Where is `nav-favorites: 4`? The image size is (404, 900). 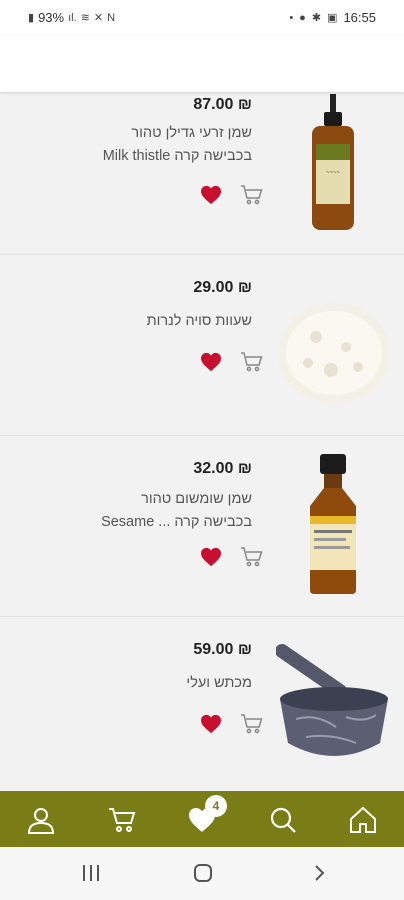 nav-favorites: 4 is located at coordinates (207, 815).